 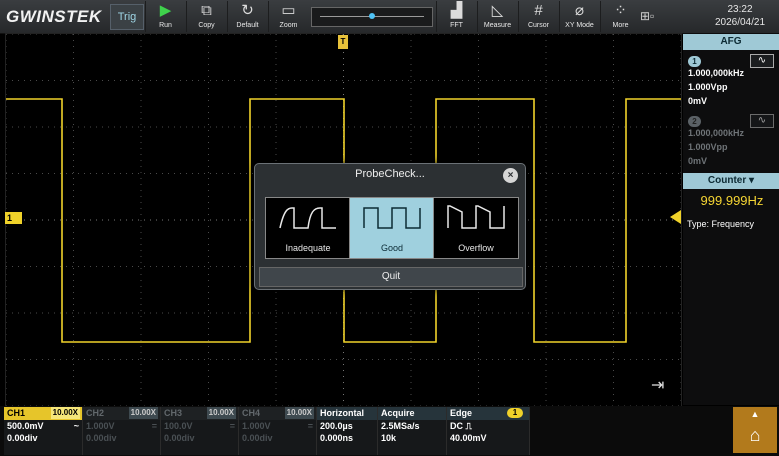 I want to click on afg-ch1-frequency: 1.000,000kHz, so click(x=716, y=73).